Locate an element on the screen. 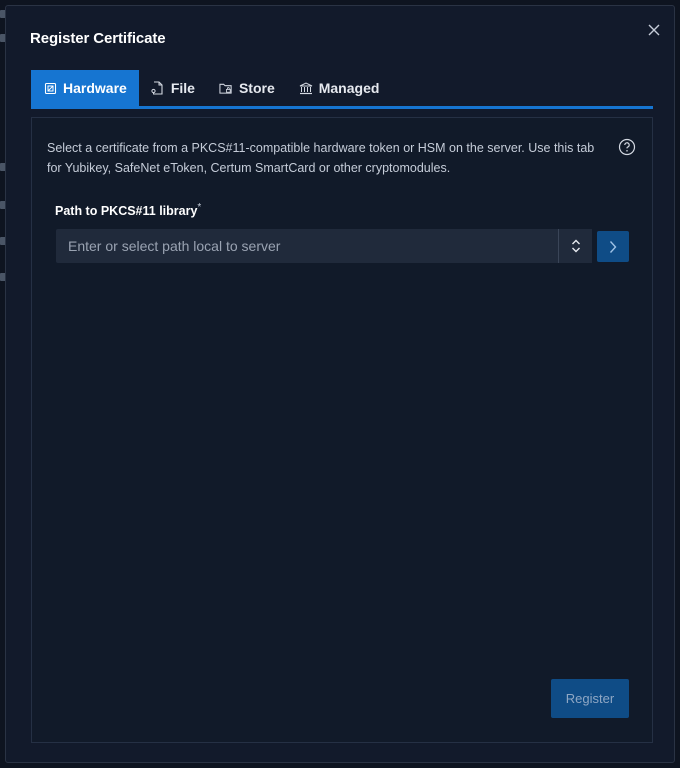 The image size is (680, 768). dialog-title: Register Certificate is located at coordinates (98, 38).